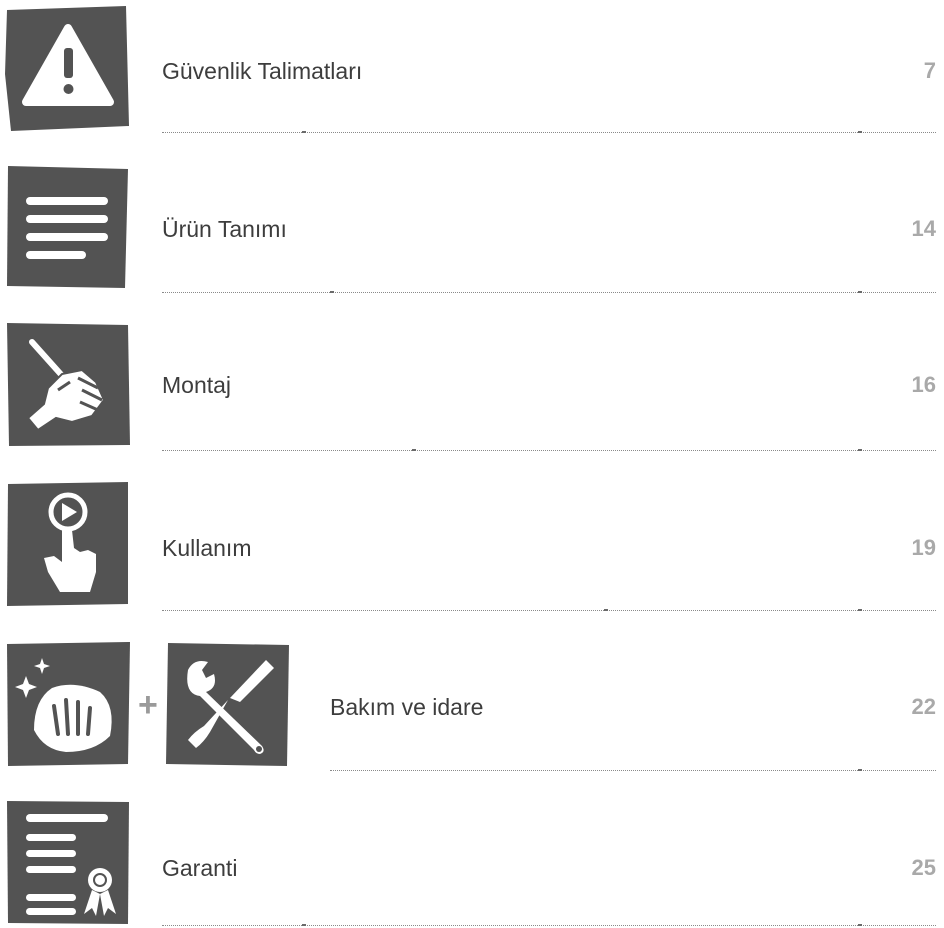 The width and height of the screenshot is (944, 928). Describe the element at coordinates (68, 68) in the screenshot. I see `warning-icon` at that location.